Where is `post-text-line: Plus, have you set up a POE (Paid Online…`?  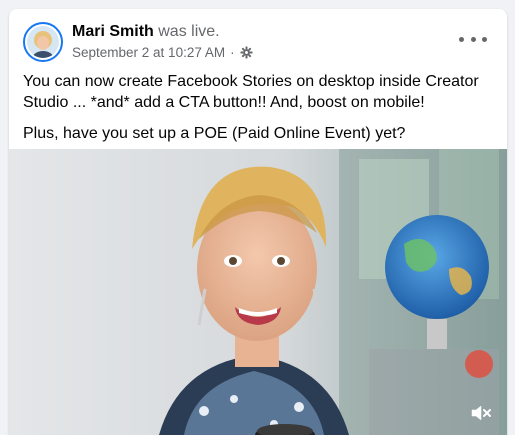 post-text-line: Plus, have you set up a POE (Paid Online… is located at coordinates (214, 133).